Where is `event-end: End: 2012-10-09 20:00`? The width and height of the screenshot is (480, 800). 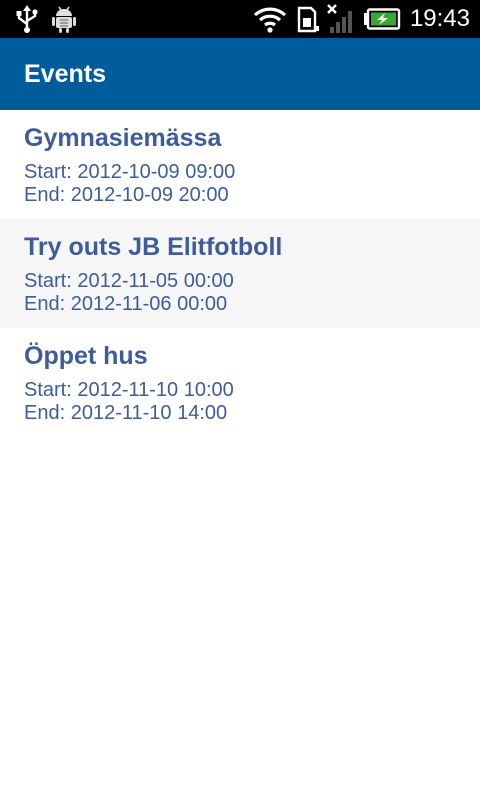
event-end: End: 2012-10-09 20:00 is located at coordinates (126, 195).